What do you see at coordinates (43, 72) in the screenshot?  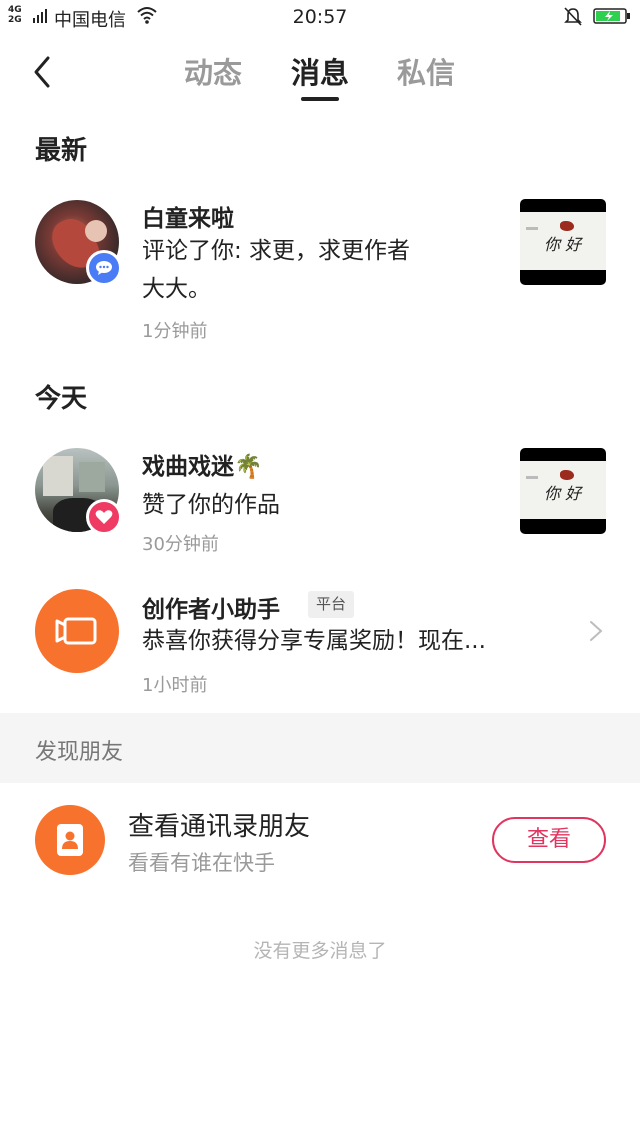 I see `back-button` at bounding box center [43, 72].